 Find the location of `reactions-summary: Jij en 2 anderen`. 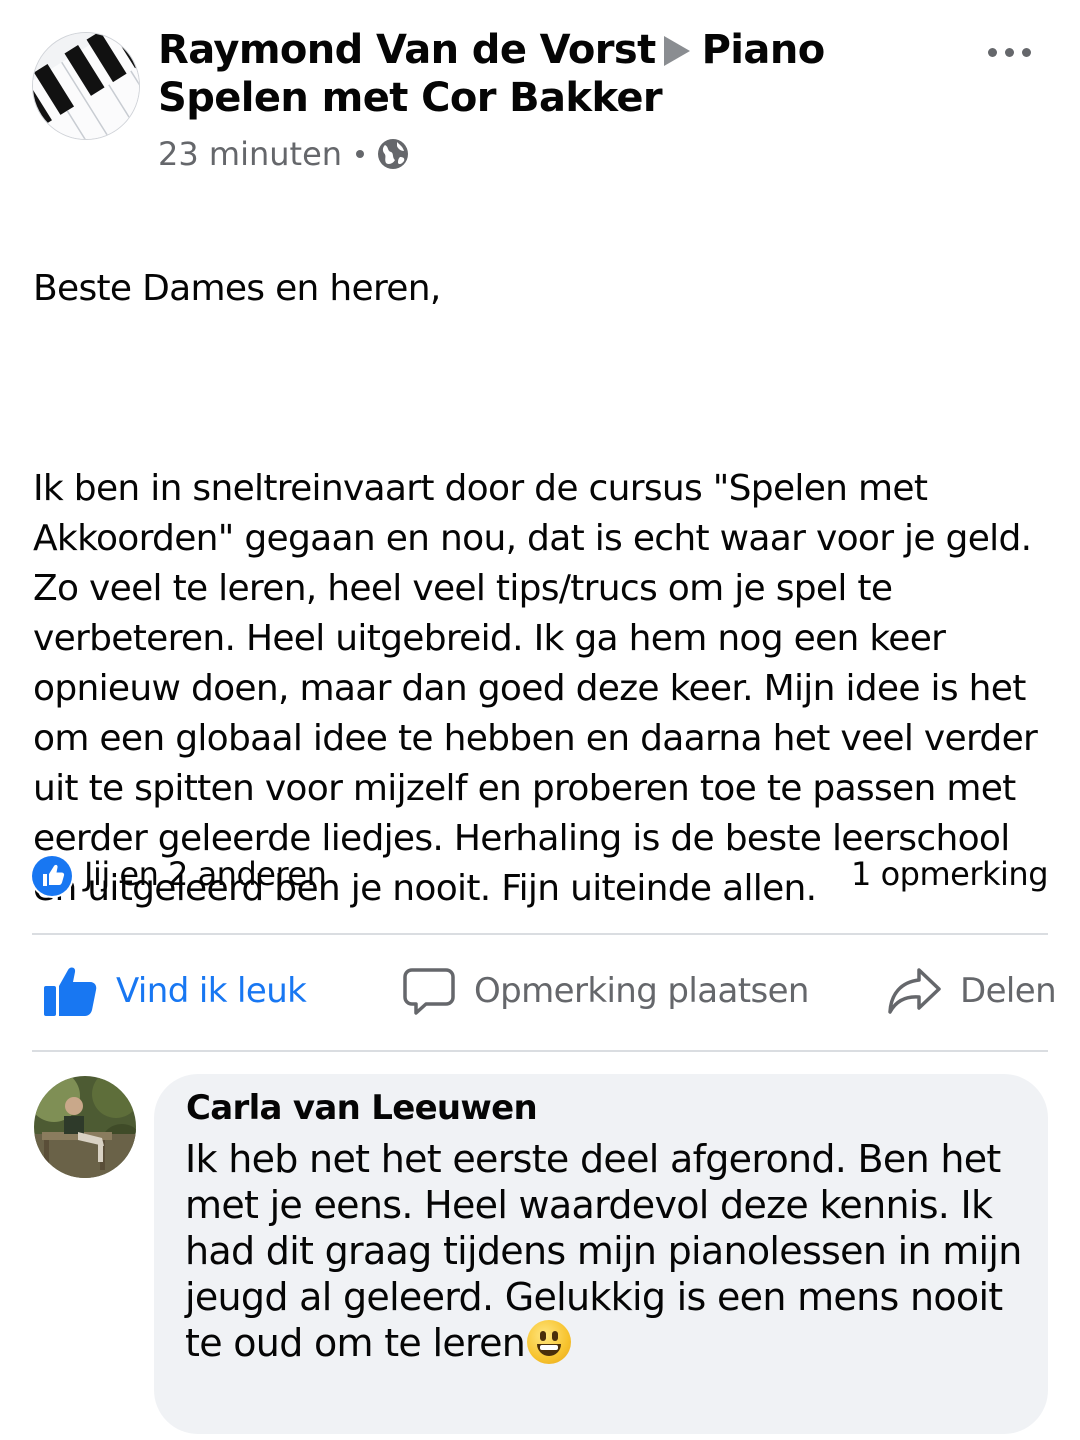

reactions-summary: Jij en 2 anderen is located at coordinates (205, 874).